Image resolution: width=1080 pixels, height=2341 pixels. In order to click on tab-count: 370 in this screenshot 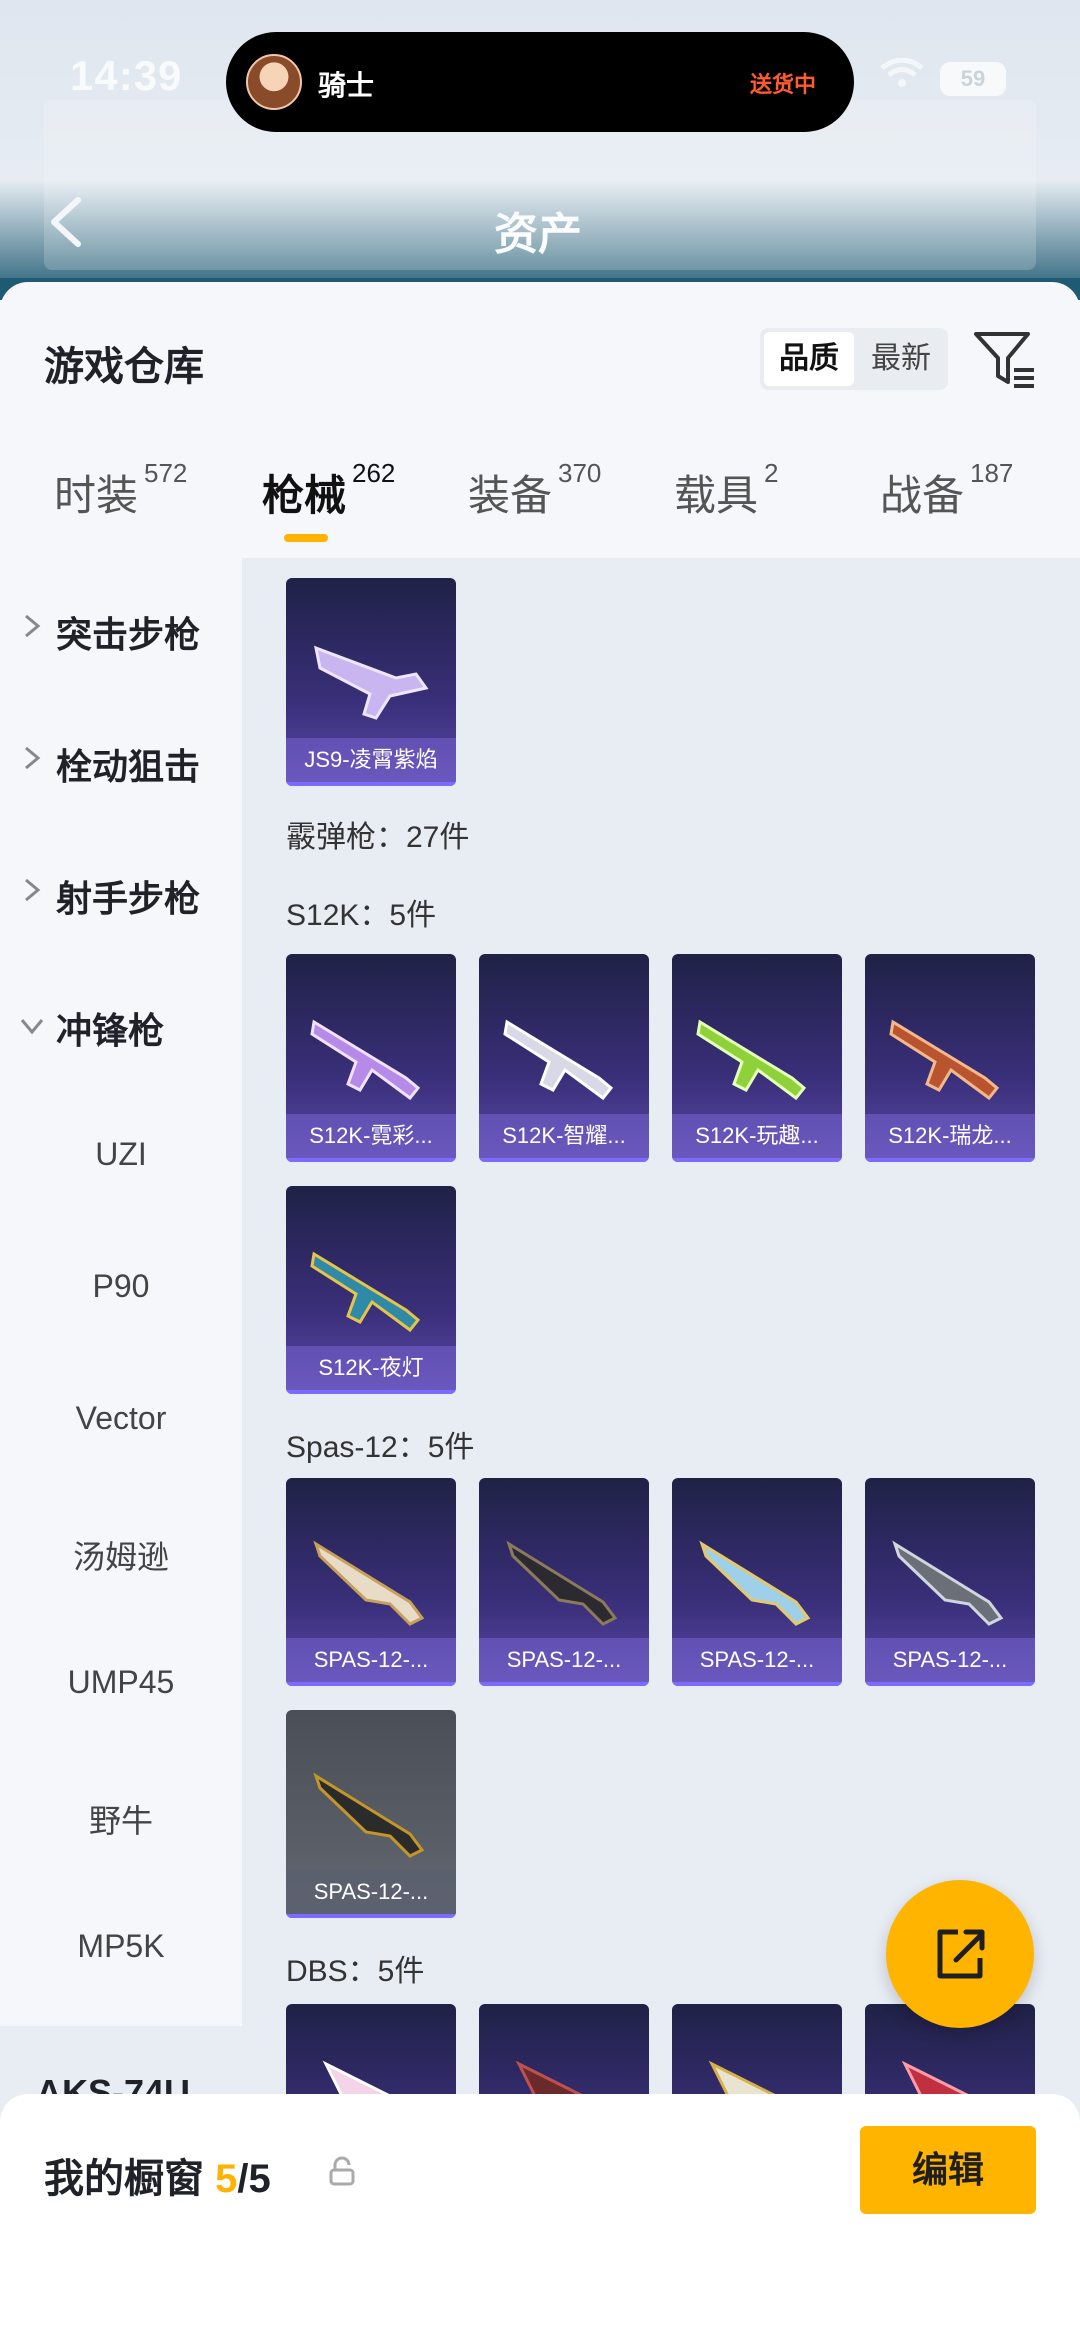, I will do `click(580, 473)`.